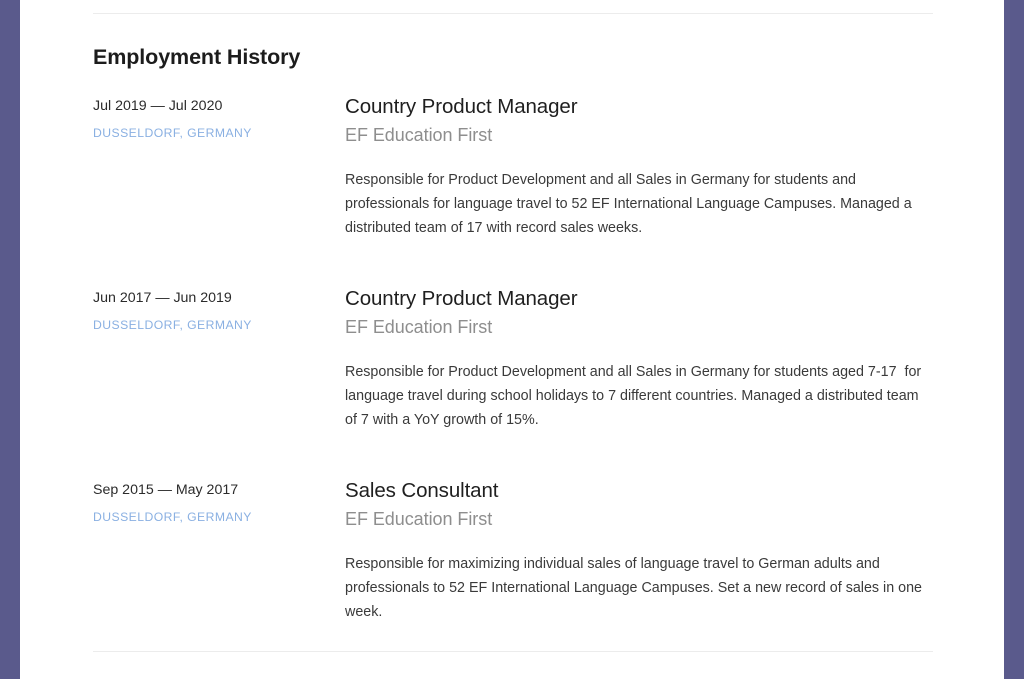  Describe the element at coordinates (219, 310) in the screenshot. I see `employment-entry-meta: Jun 2017 — Jun 2019 DUSSELDORF, GERMANY` at that location.